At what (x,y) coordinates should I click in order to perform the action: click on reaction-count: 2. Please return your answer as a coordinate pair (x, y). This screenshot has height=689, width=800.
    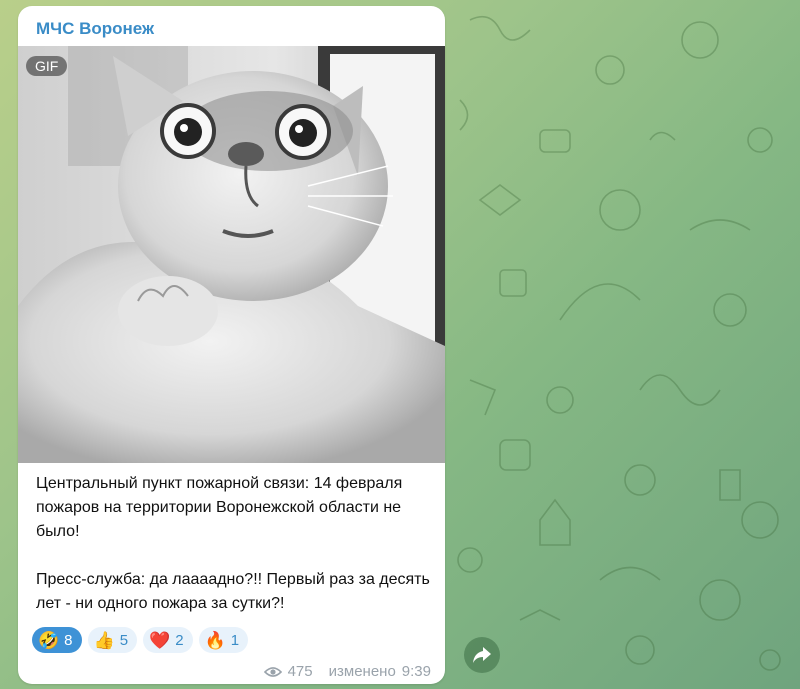
    Looking at the image, I should click on (179, 640).